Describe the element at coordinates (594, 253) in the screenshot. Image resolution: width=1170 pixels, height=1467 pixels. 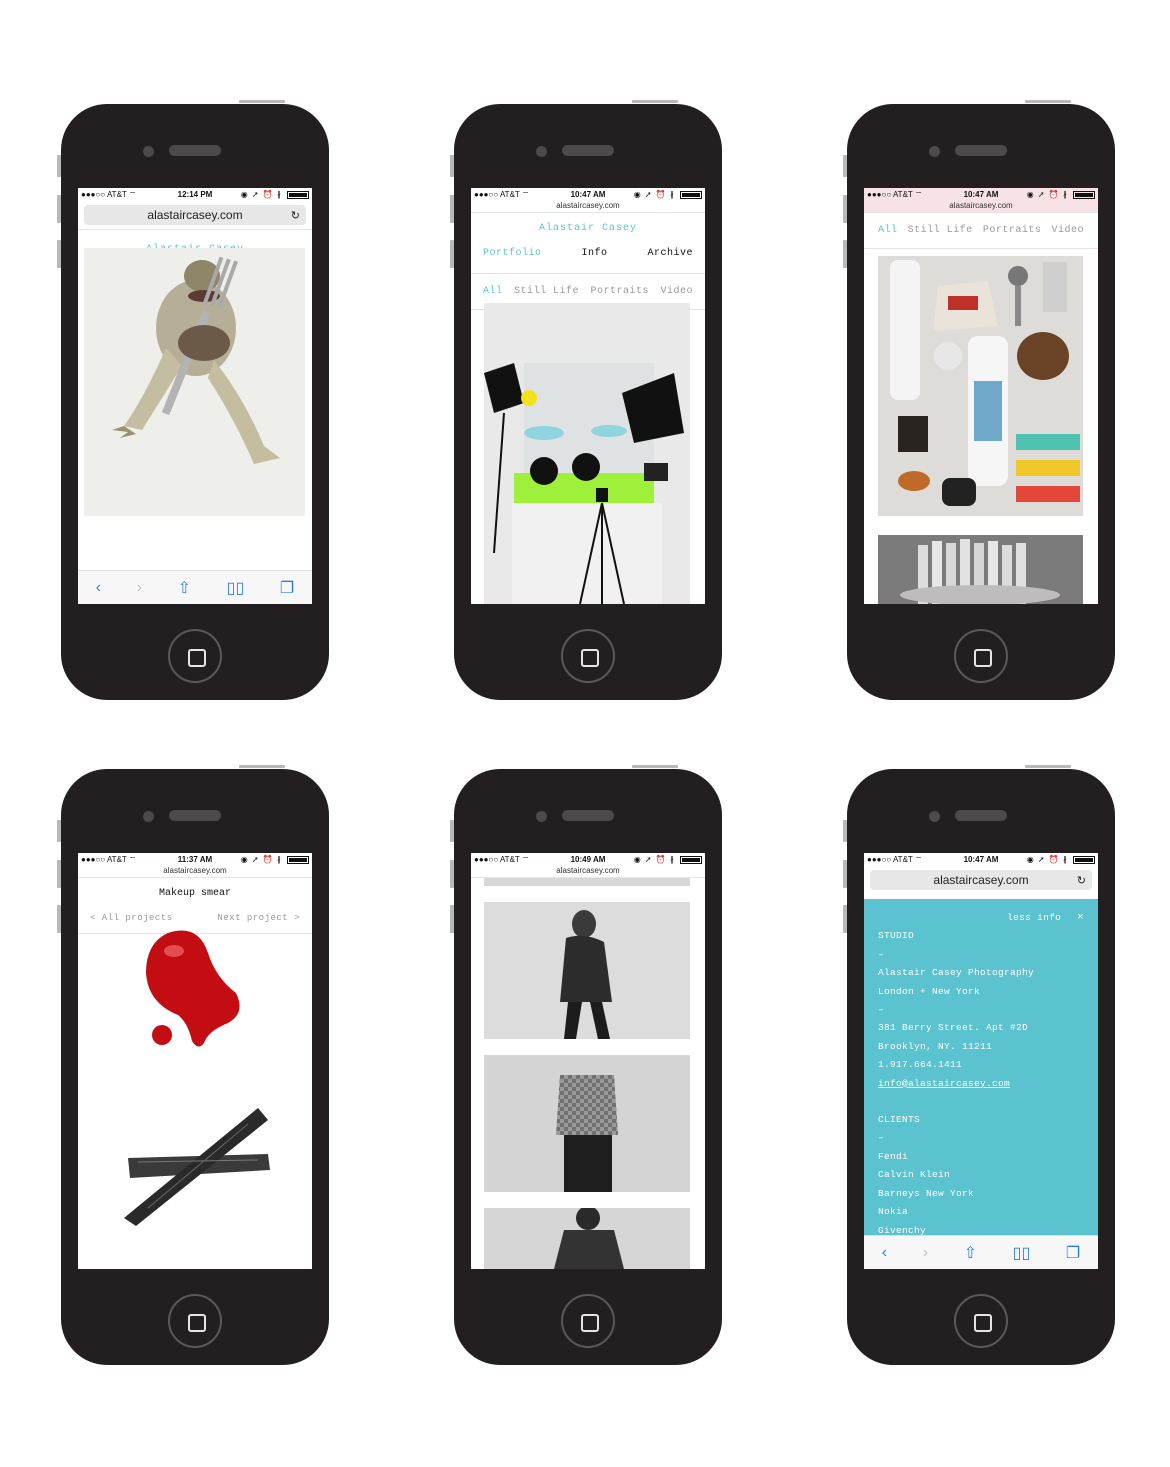
I see `nav-info: Info` at that location.